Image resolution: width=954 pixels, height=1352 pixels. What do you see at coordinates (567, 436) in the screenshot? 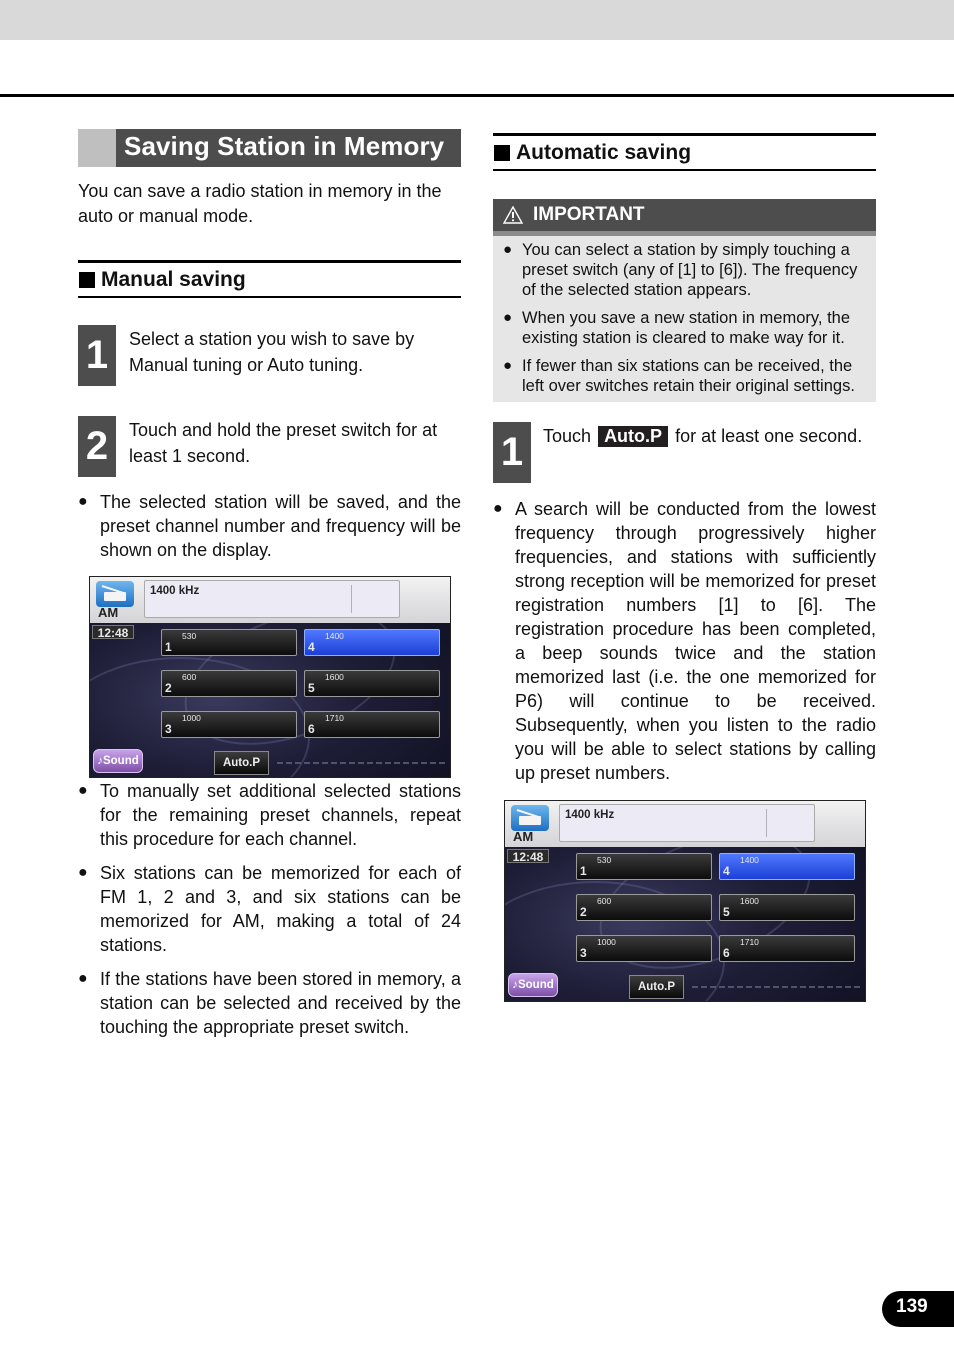
I see `step-text-before: Touch` at bounding box center [567, 436].